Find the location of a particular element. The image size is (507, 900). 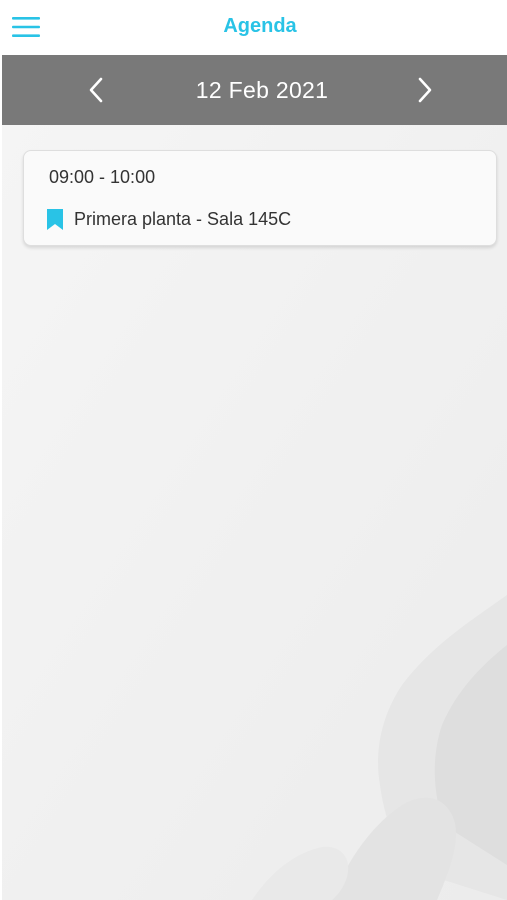

event-location-row: Primera planta - Sala 145C is located at coordinates (168, 219).